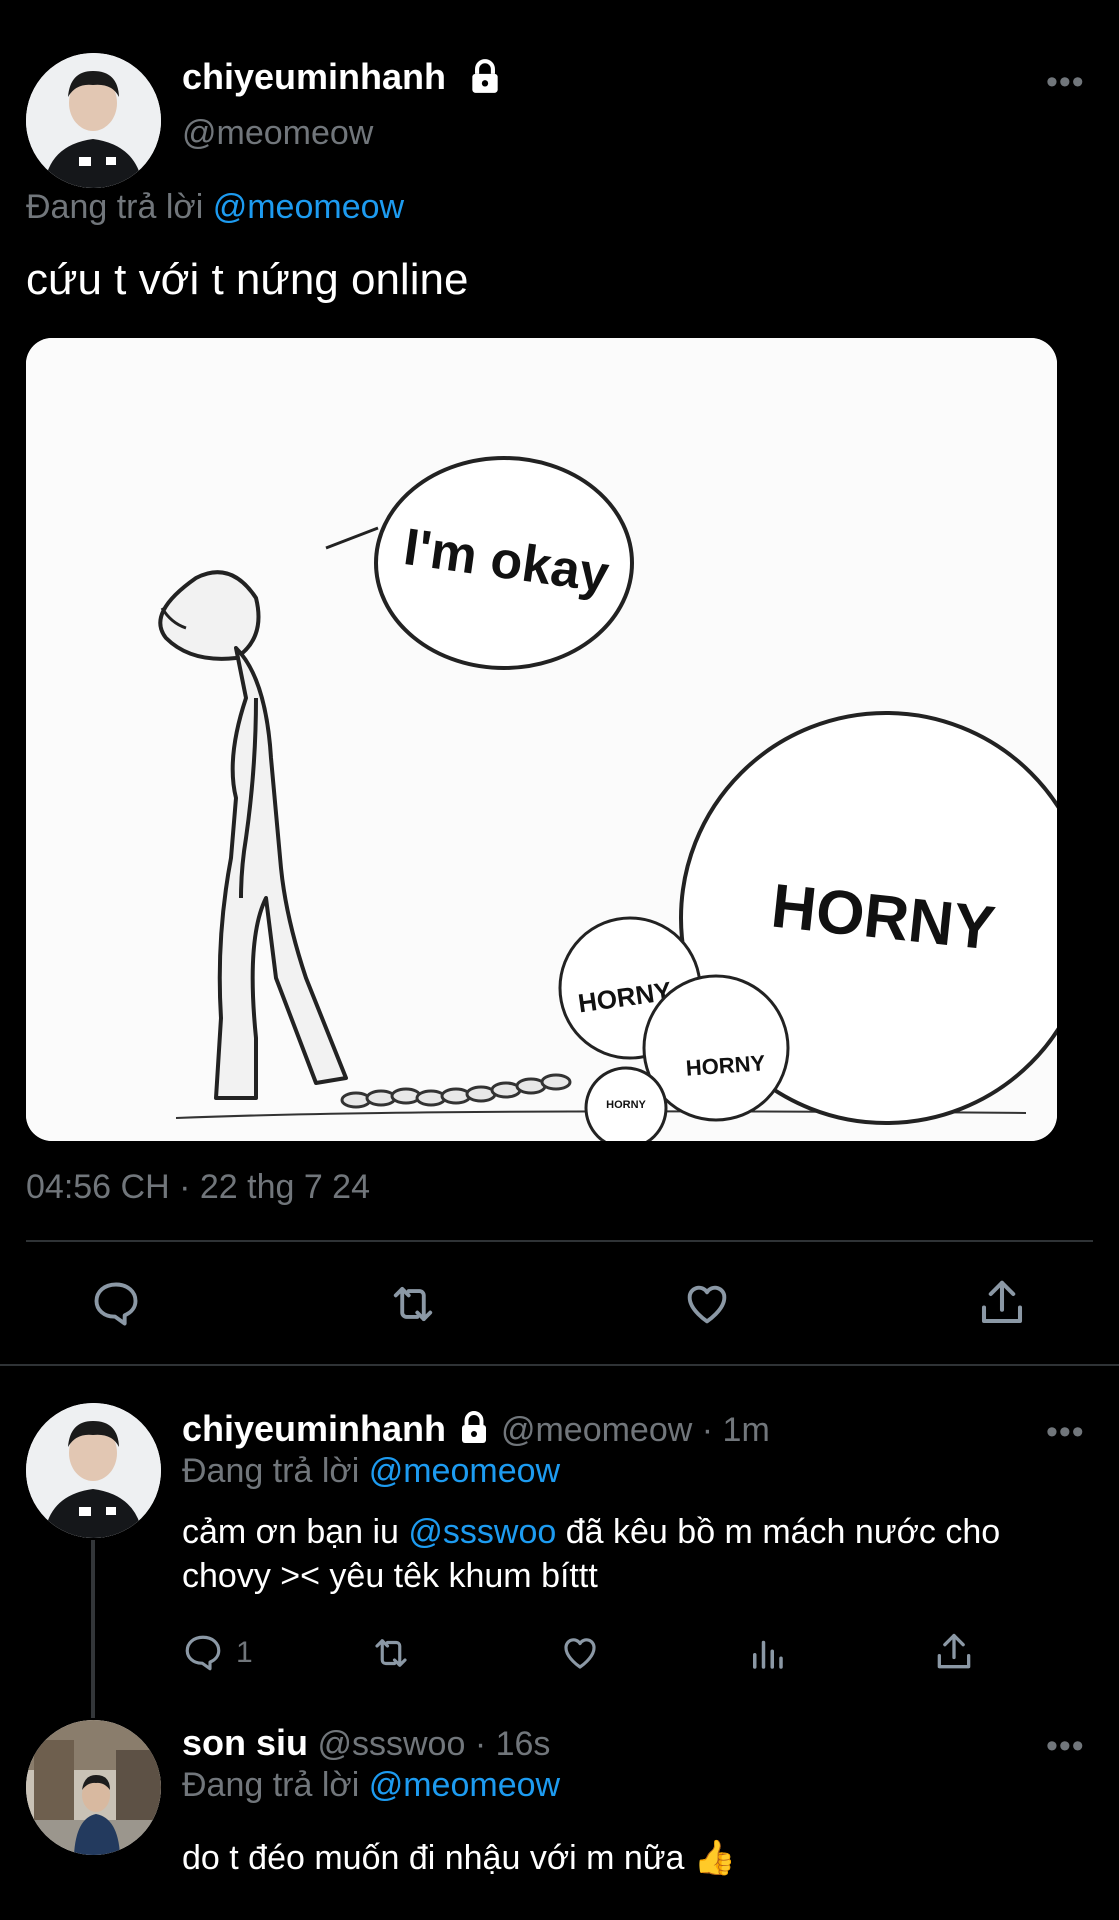  I want to click on reply-2-display-name: son siu, so click(245, 1742).